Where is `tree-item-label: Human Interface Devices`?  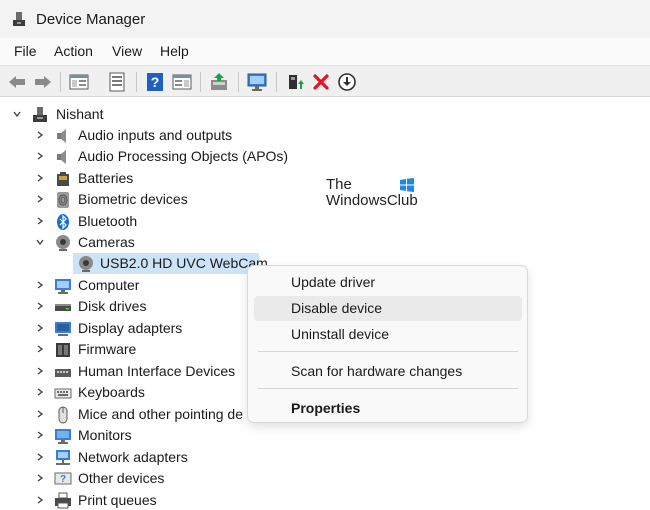 tree-item-label: Human Interface Devices is located at coordinates (157, 371).